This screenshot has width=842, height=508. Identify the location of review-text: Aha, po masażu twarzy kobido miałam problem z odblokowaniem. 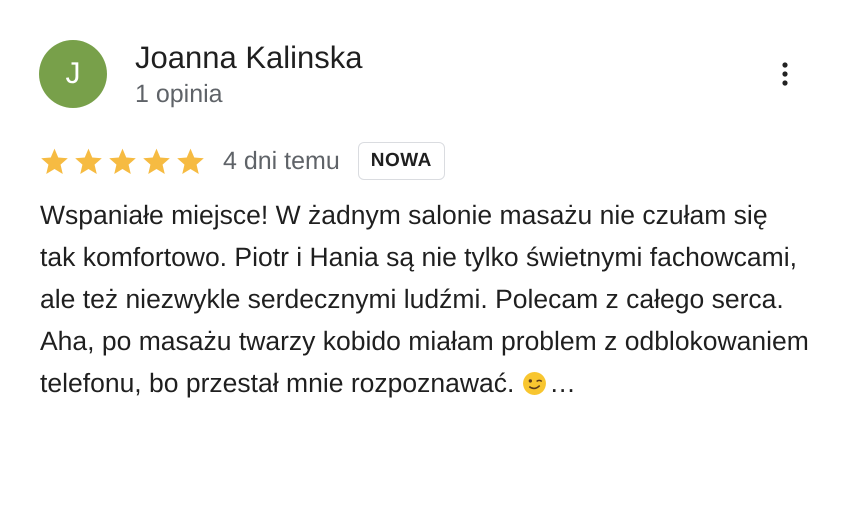
(424, 341).